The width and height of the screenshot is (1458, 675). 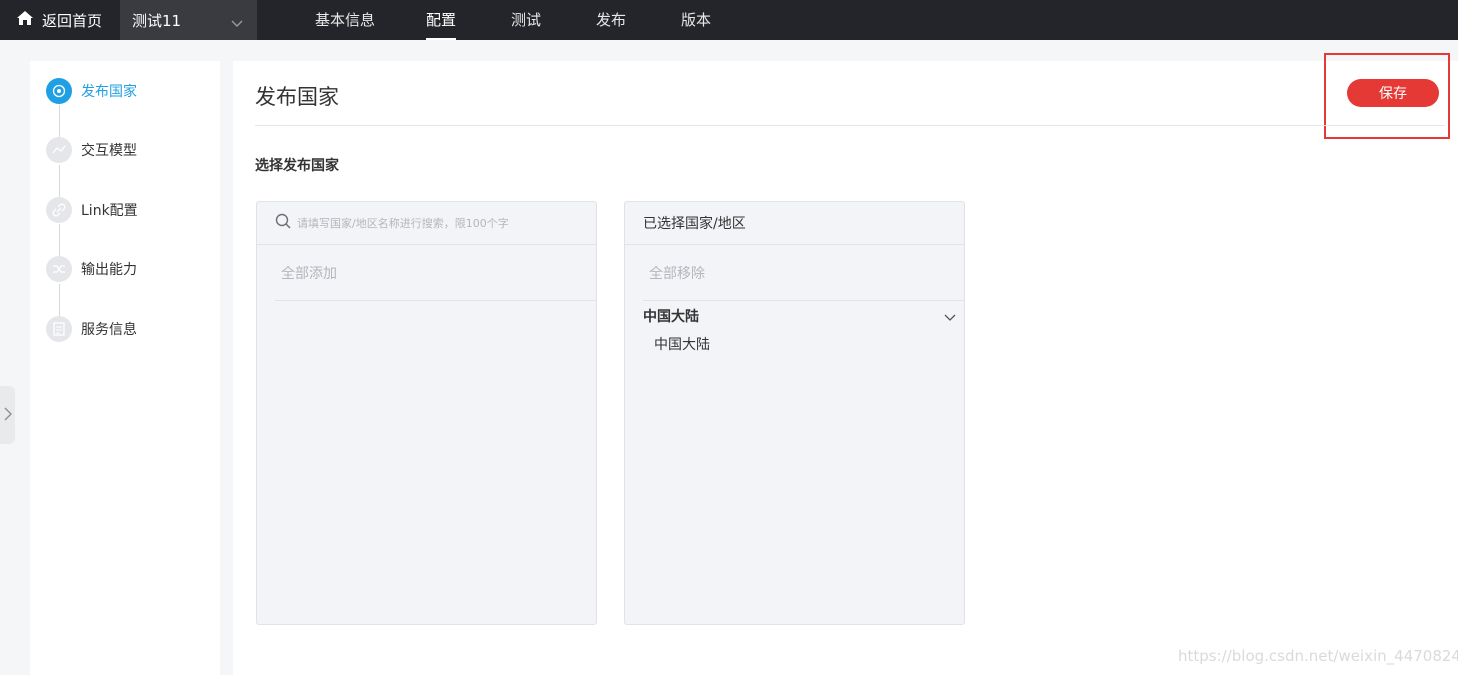 I want to click on project-selector: 测试11, so click(x=188, y=20).